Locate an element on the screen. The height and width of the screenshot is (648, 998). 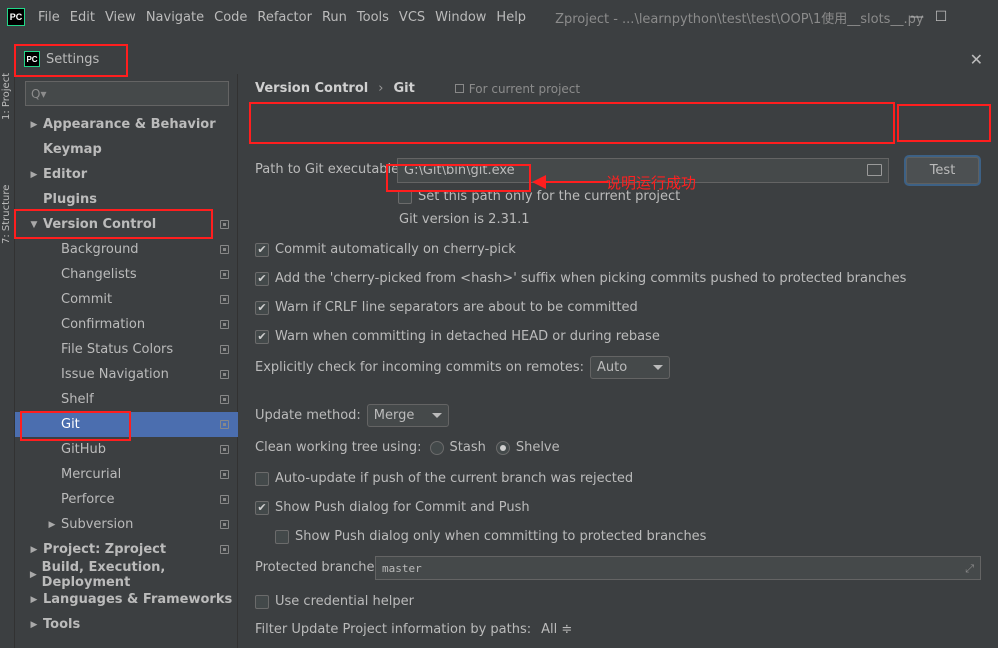
cherry-pick-commit-checkbox: ✔ is located at coordinates (262, 249).